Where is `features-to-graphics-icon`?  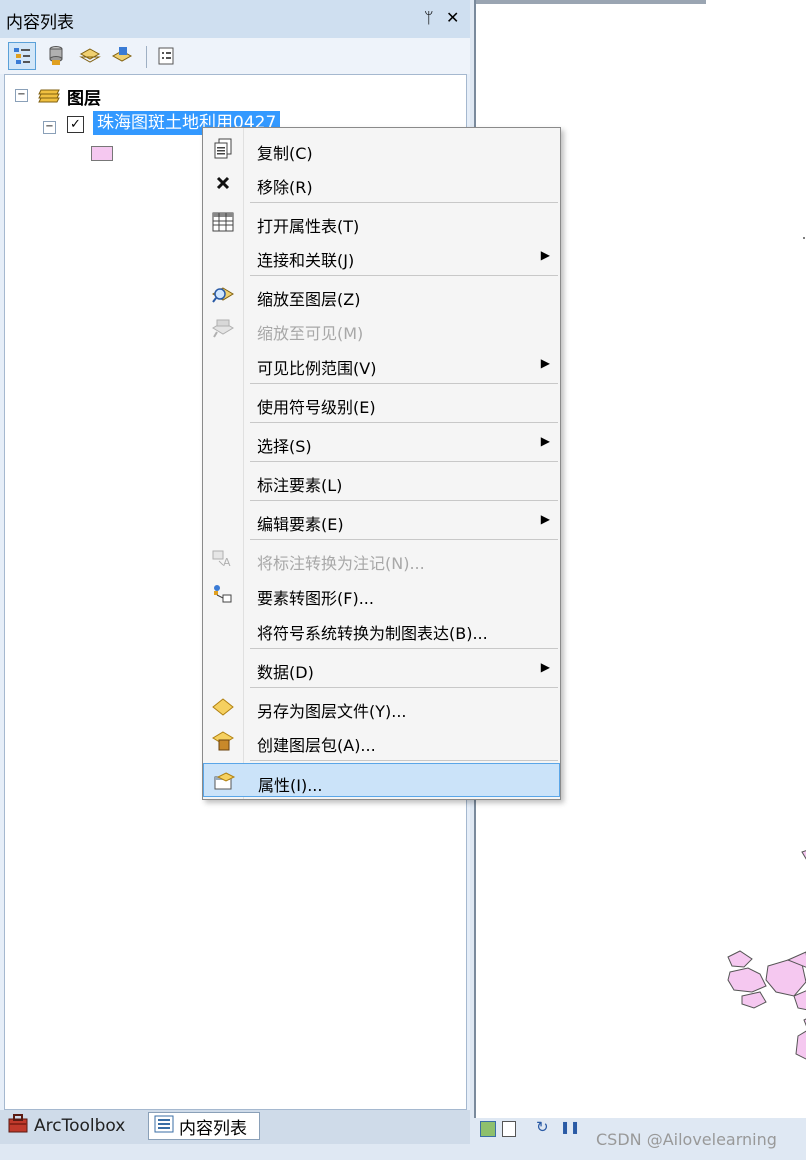
features-to-graphics-icon is located at coordinates (223, 594).